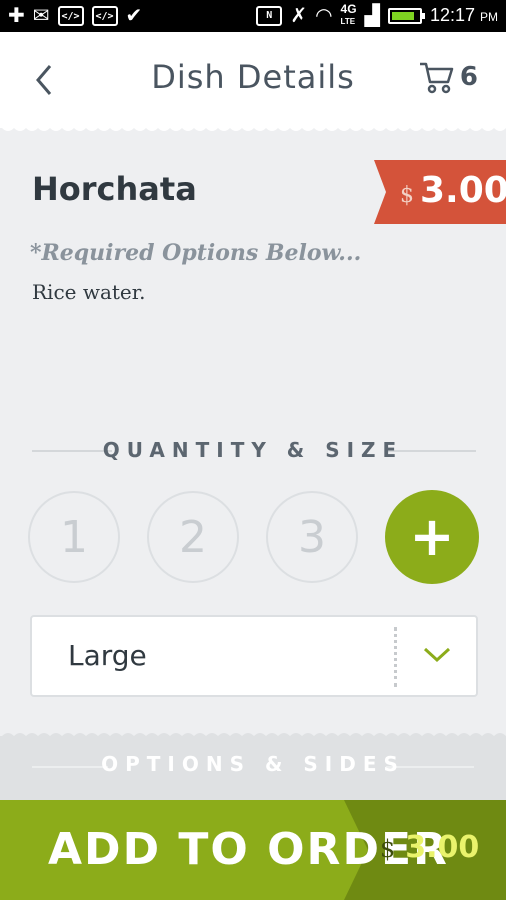 The image size is (506, 900). Describe the element at coordinates (463, 15) in the screenshot. I see `clock: 12:17 PM` at that location.